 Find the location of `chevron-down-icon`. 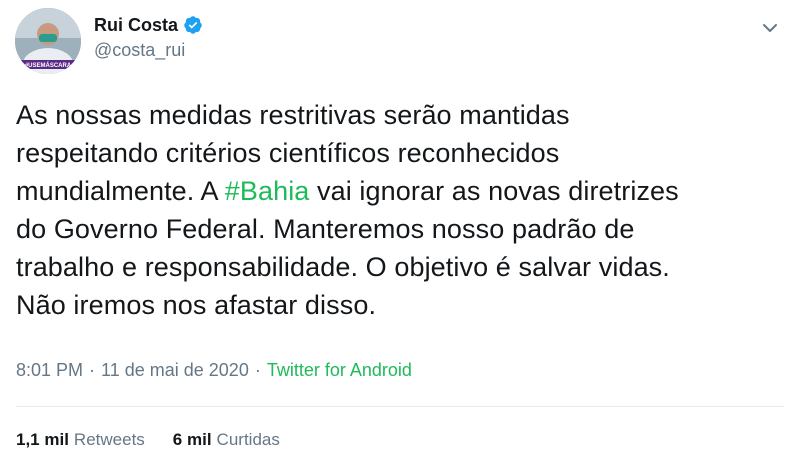

chevron-down-icon is located at coordinates (770, 28).